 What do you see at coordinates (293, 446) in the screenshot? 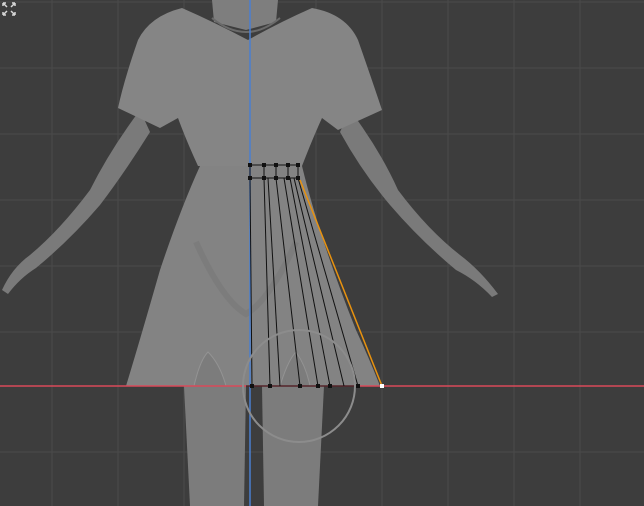
I see `model-right-leg` at bounding box center [293, 446].